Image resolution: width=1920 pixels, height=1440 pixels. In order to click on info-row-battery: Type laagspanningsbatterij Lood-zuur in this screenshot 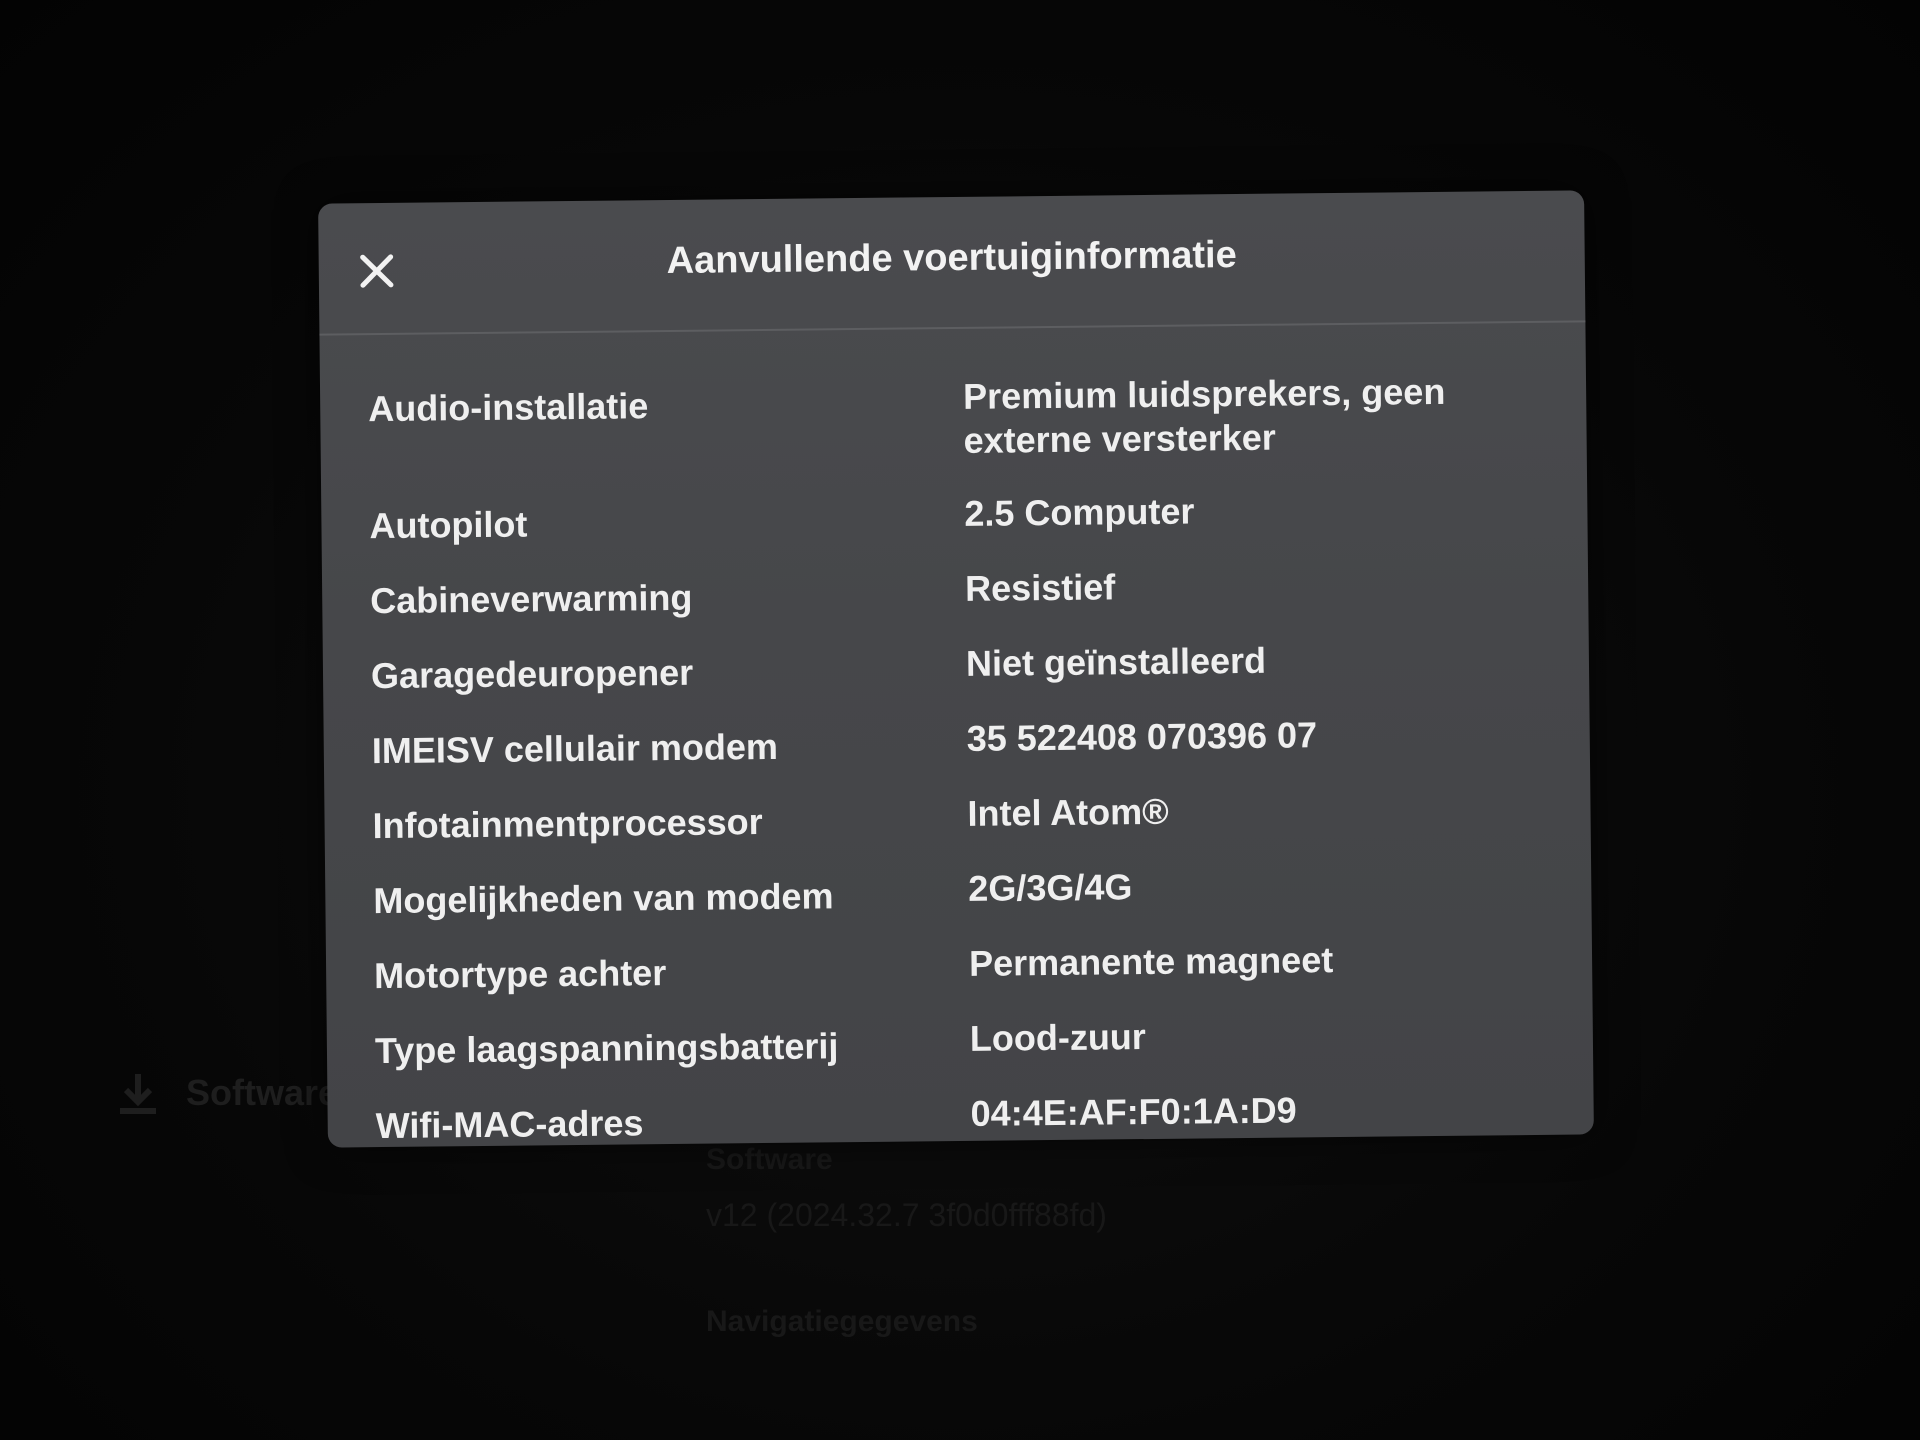, I will do `click(965, 1042)`.